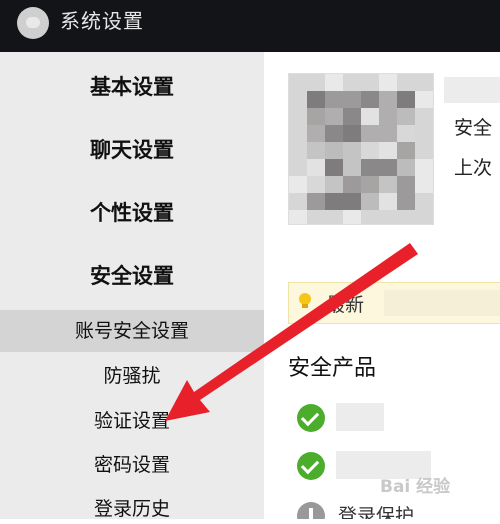 Image resolution: width=500 pixels, height=524 pixels. What do you see at coordinates (132, 465) in the screenshot?
I see `sidebar-item-password: 密码设置` at bounding box center [132, 465].